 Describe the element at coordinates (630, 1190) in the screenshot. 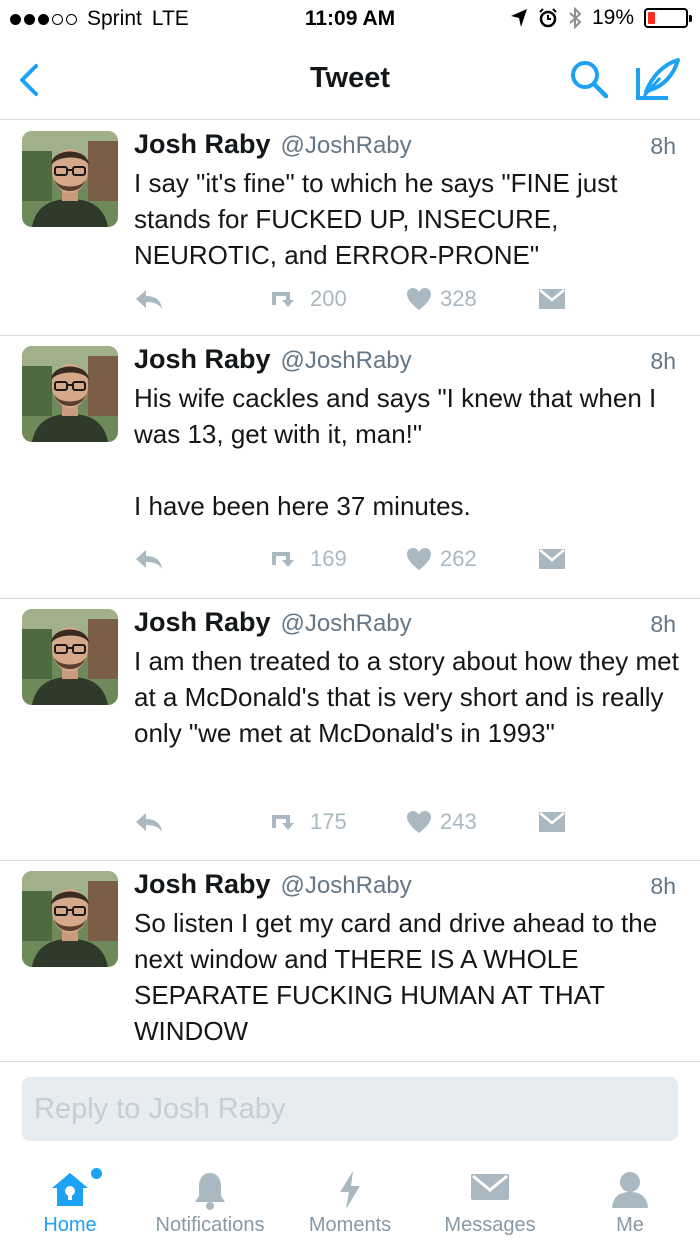

I see `person-icon` at that location.